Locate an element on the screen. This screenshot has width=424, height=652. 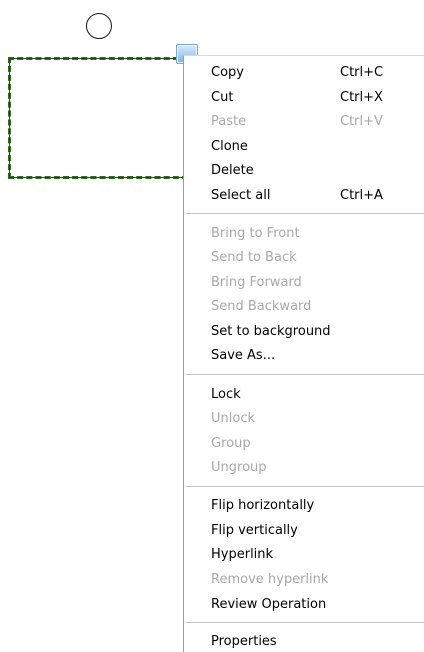
menu-item-label: Group is located at coordinates (231, 443).